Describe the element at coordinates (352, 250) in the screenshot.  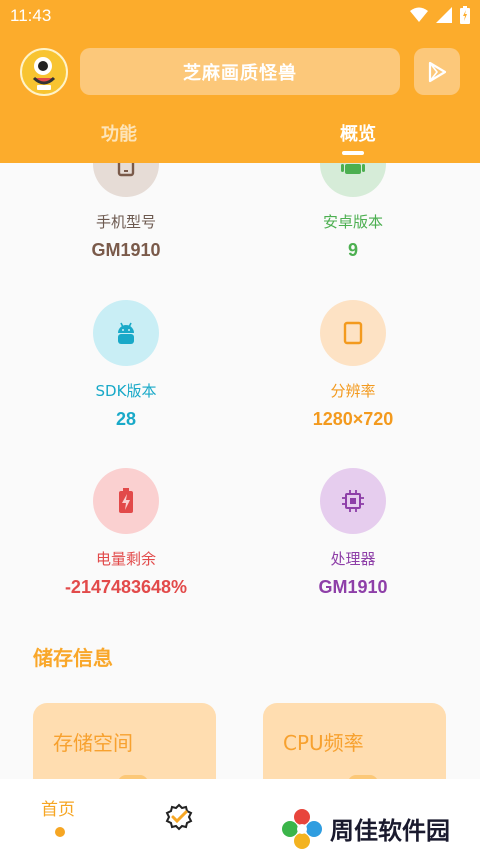
I see `info-value: 9` at that location.